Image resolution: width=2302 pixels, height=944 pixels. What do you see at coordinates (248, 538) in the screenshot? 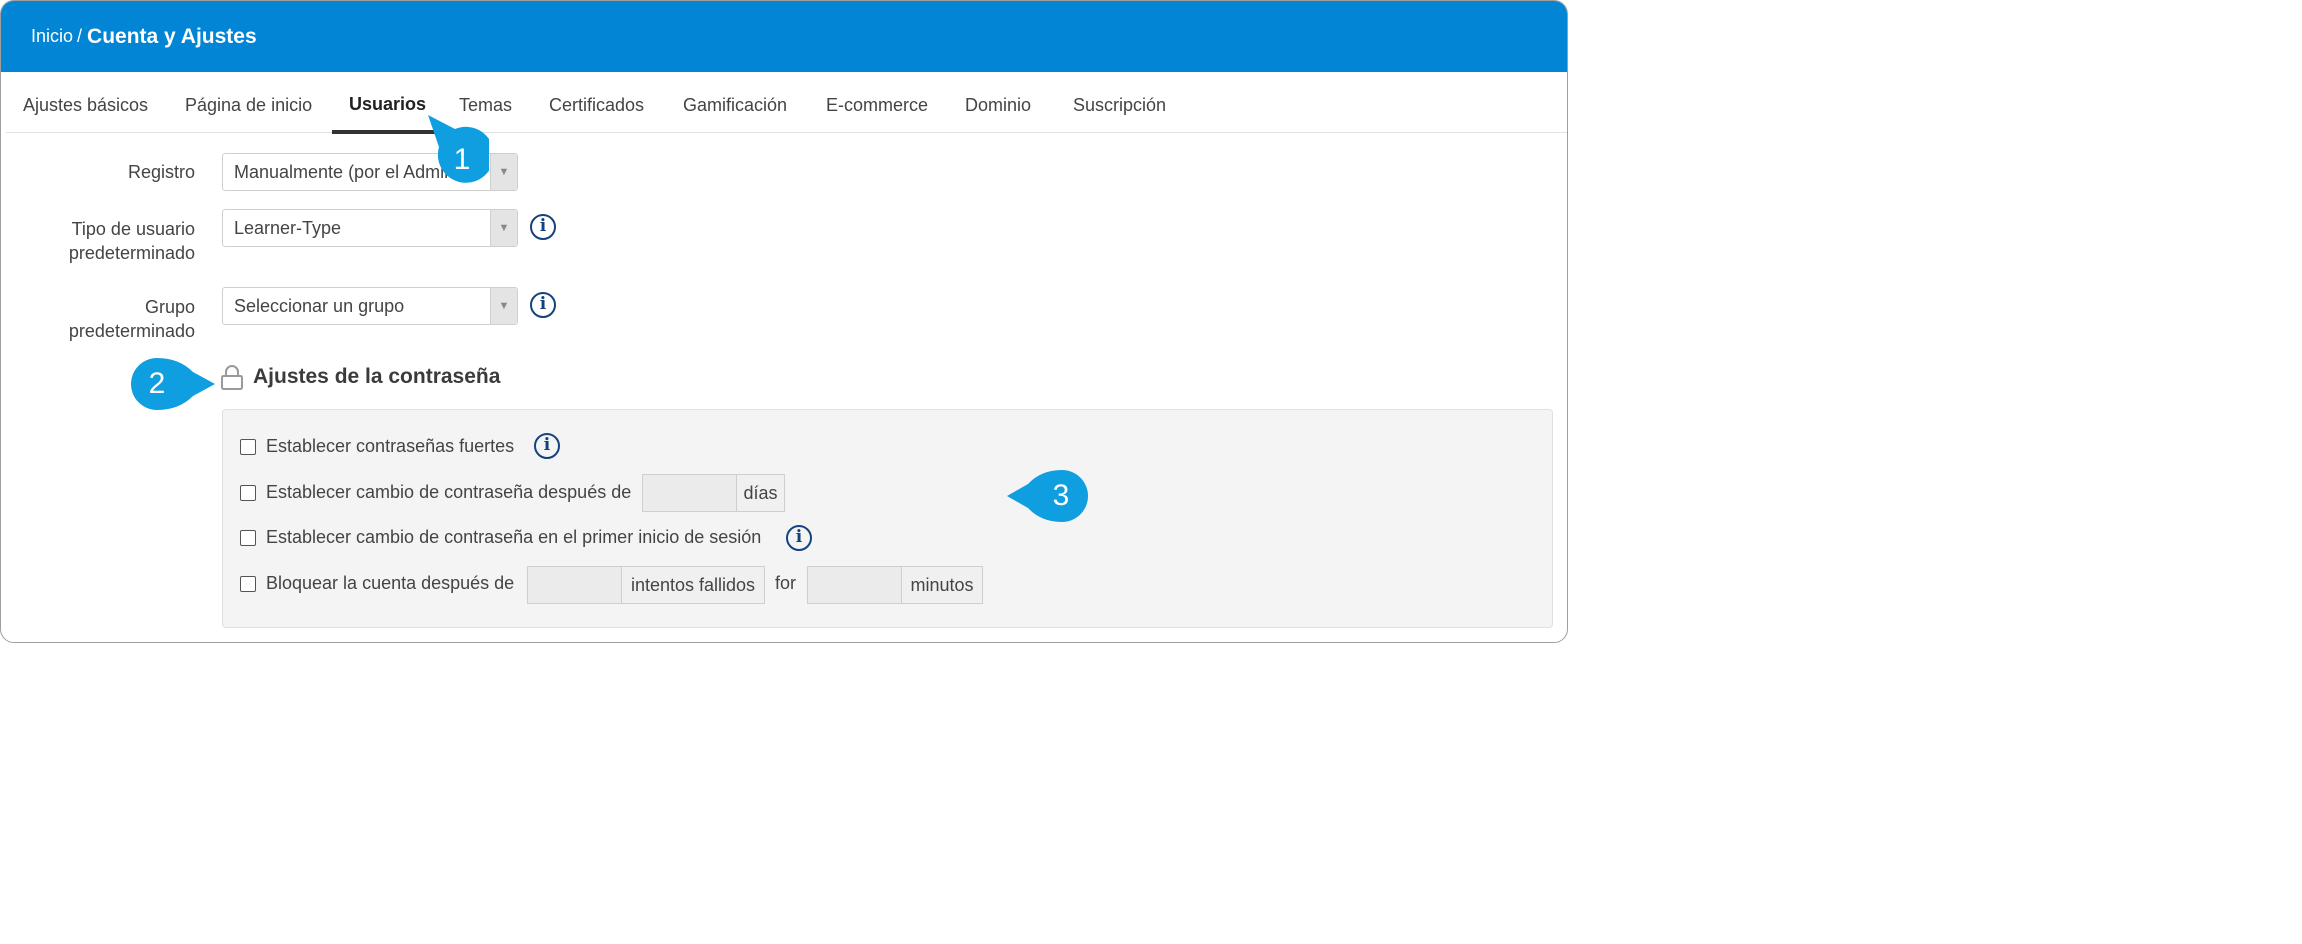
I see `first-login-change-checkbox` at bounding box center [248, 538].